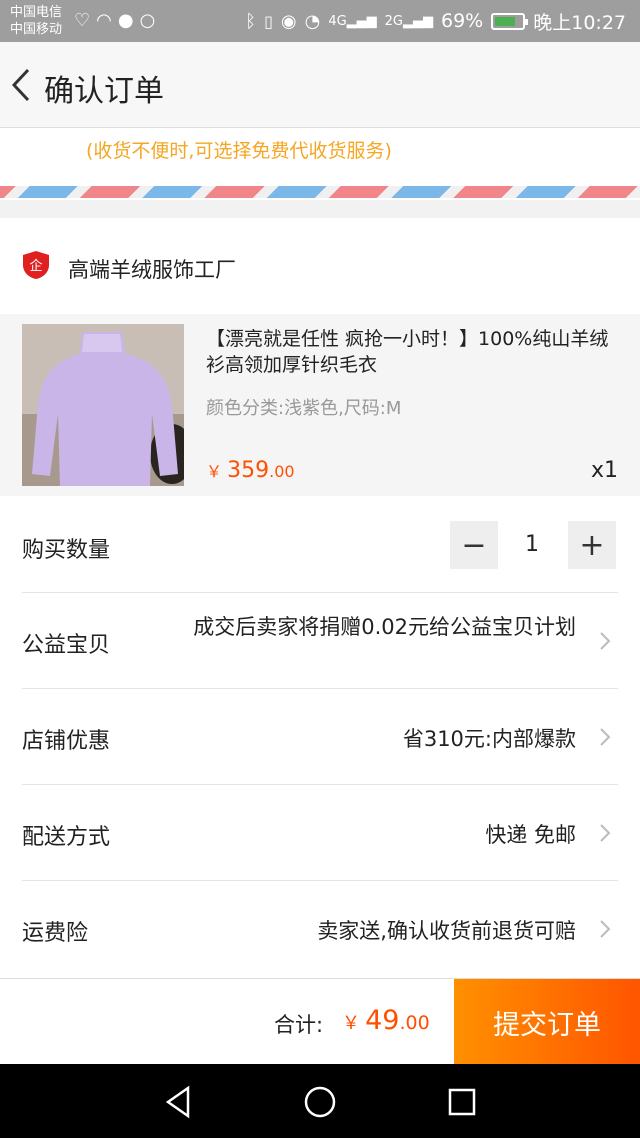  I want to click on shipping-insurance-row: 运费险 卖家送,确认收货前退货可赔, so click(320, 929).